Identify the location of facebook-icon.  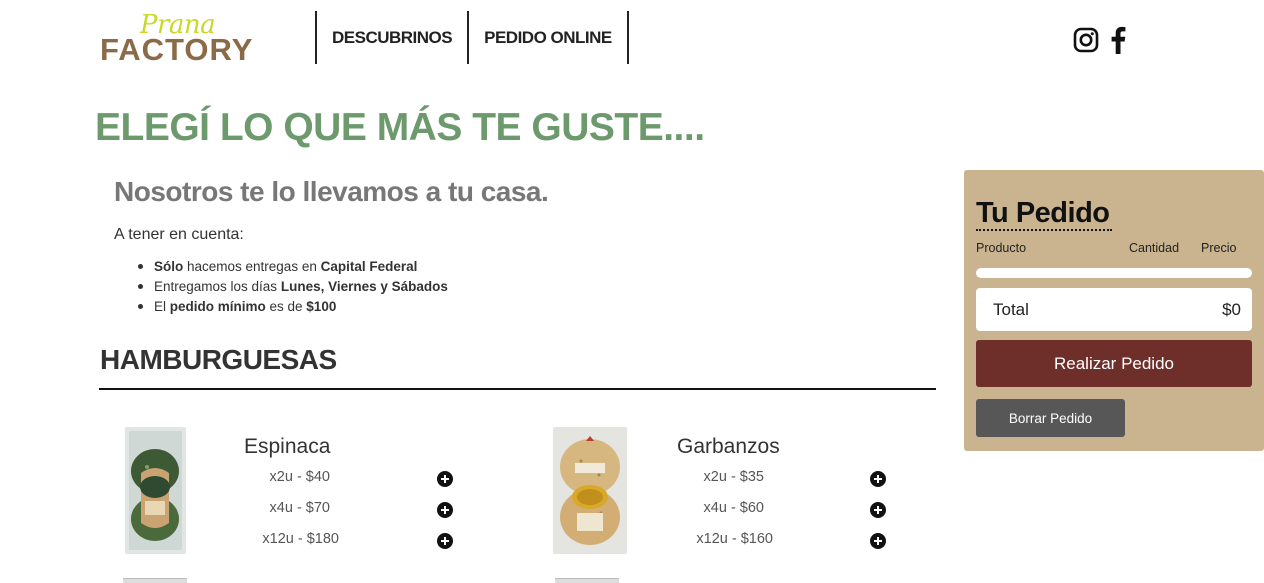
(1118, 40).